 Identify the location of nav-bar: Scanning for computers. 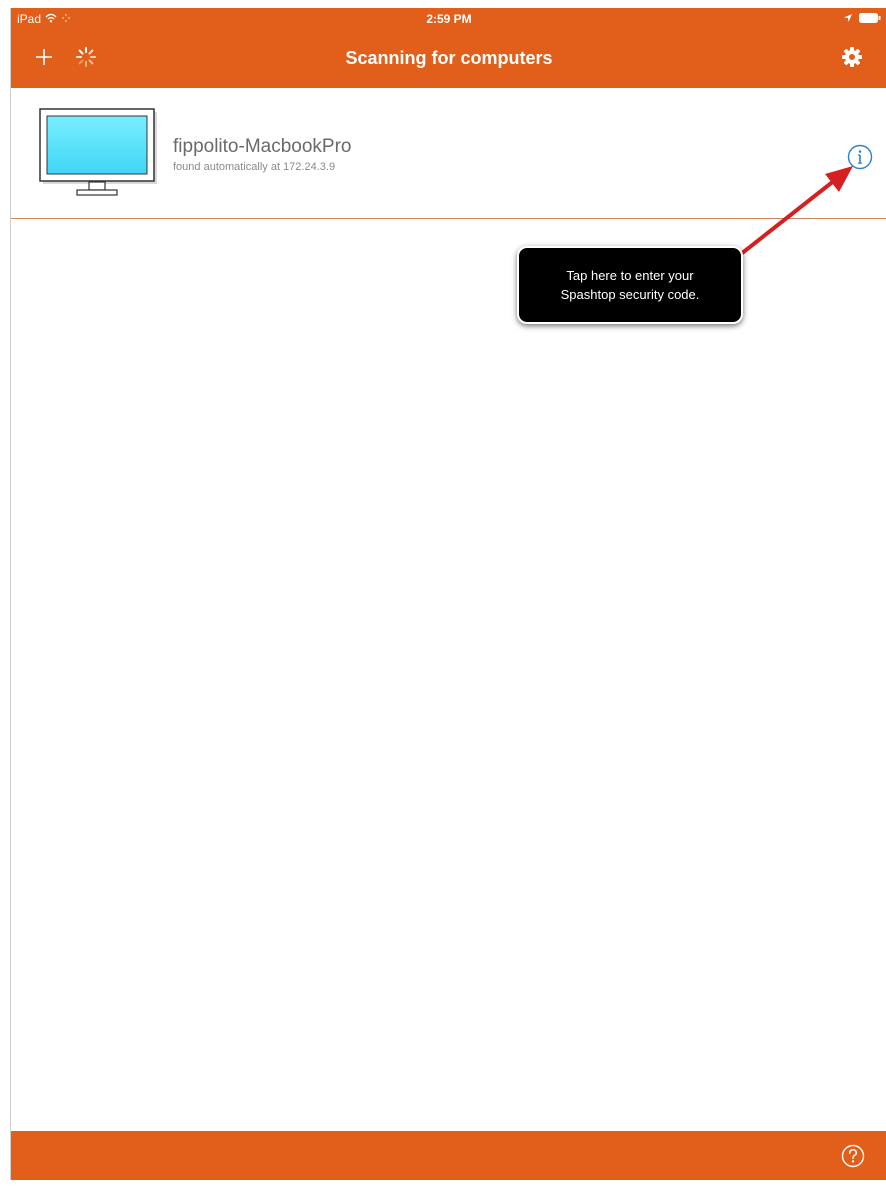
(448, 60).